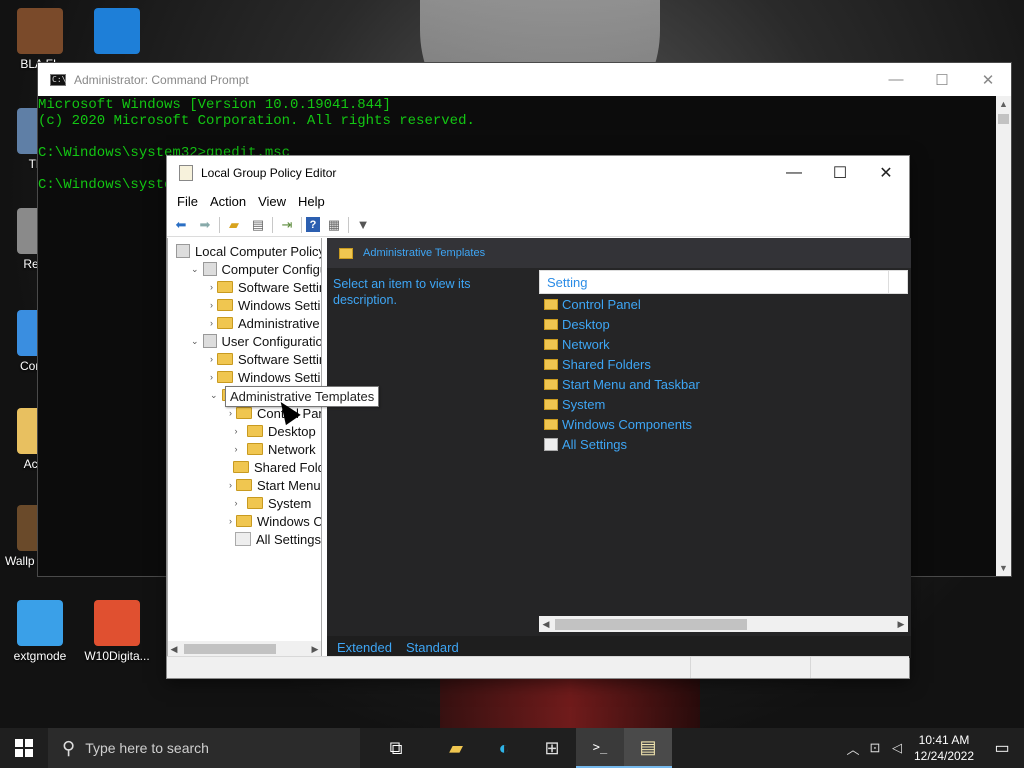 The image size is (1024, 768). What do you see at coordinates (1002, 748) in the screenshot?
I see `notification-icon: ▭` at bounding box center [1002, 748].